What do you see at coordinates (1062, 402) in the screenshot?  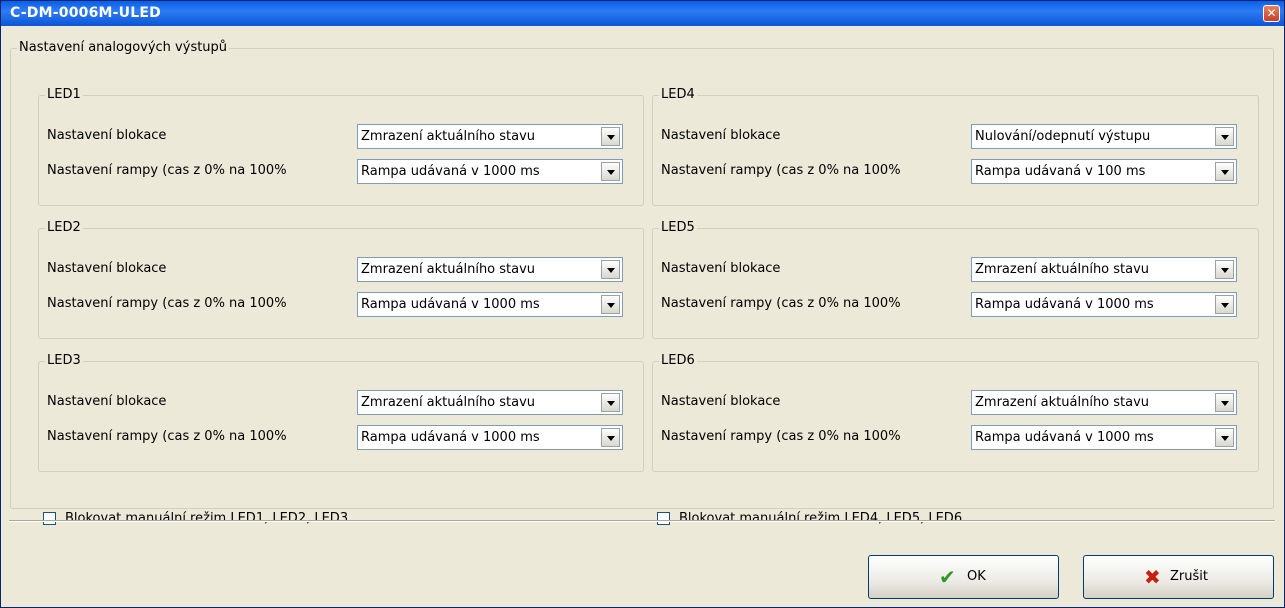 I see `led6-block-value: Zmrazení aktuálního stavu` at bounding box center [1062, 402].